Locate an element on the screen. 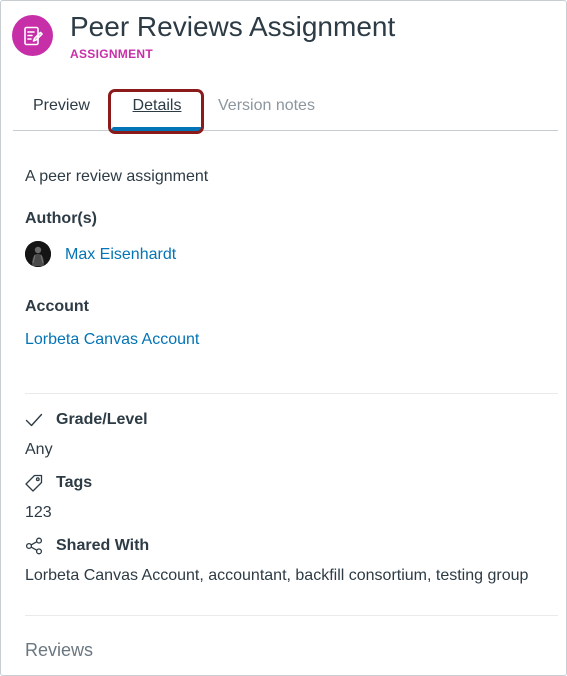 The height and width of the screenshot is (676, 567). author-link: Max Eisenhardt is located at coordinates (120, 255).